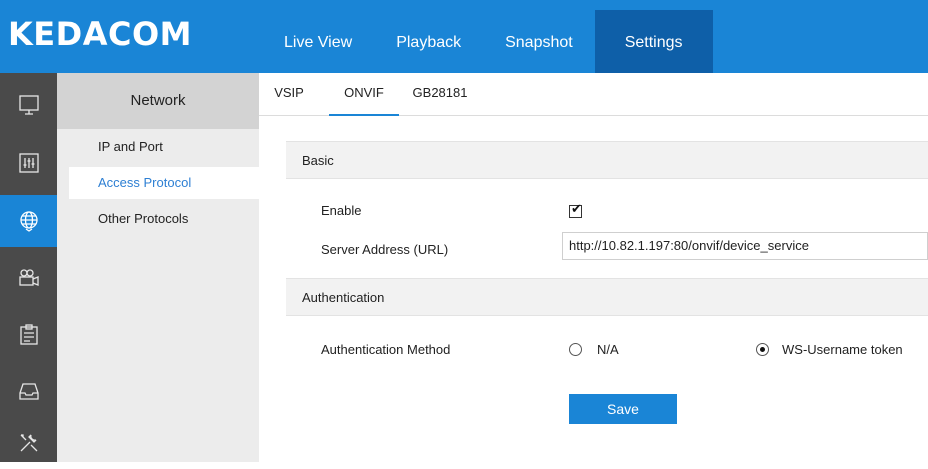 The width and height of the screenshot is (928, 469). What do you see at coordinates (164, 183) in the screenshot?
I see `subnav-item-access-protocol: Access Protocol` at bounding box center [164, 183].